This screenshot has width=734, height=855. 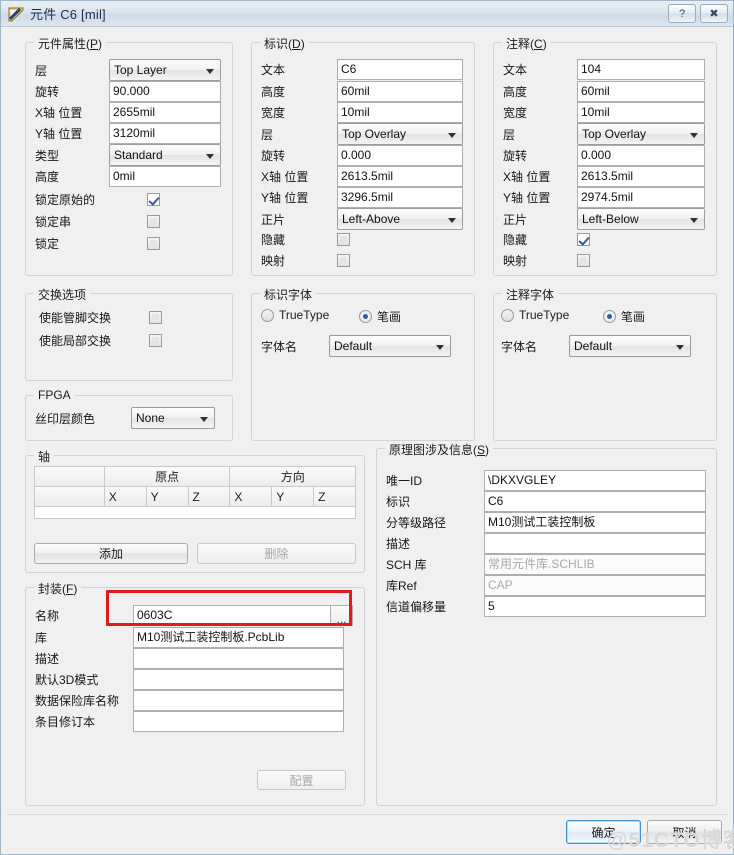 What do you see at coordinates (526, 43) in the screenshot?
I see `group-comment-legend: 注释(C)` at bounding box center [526, 43].